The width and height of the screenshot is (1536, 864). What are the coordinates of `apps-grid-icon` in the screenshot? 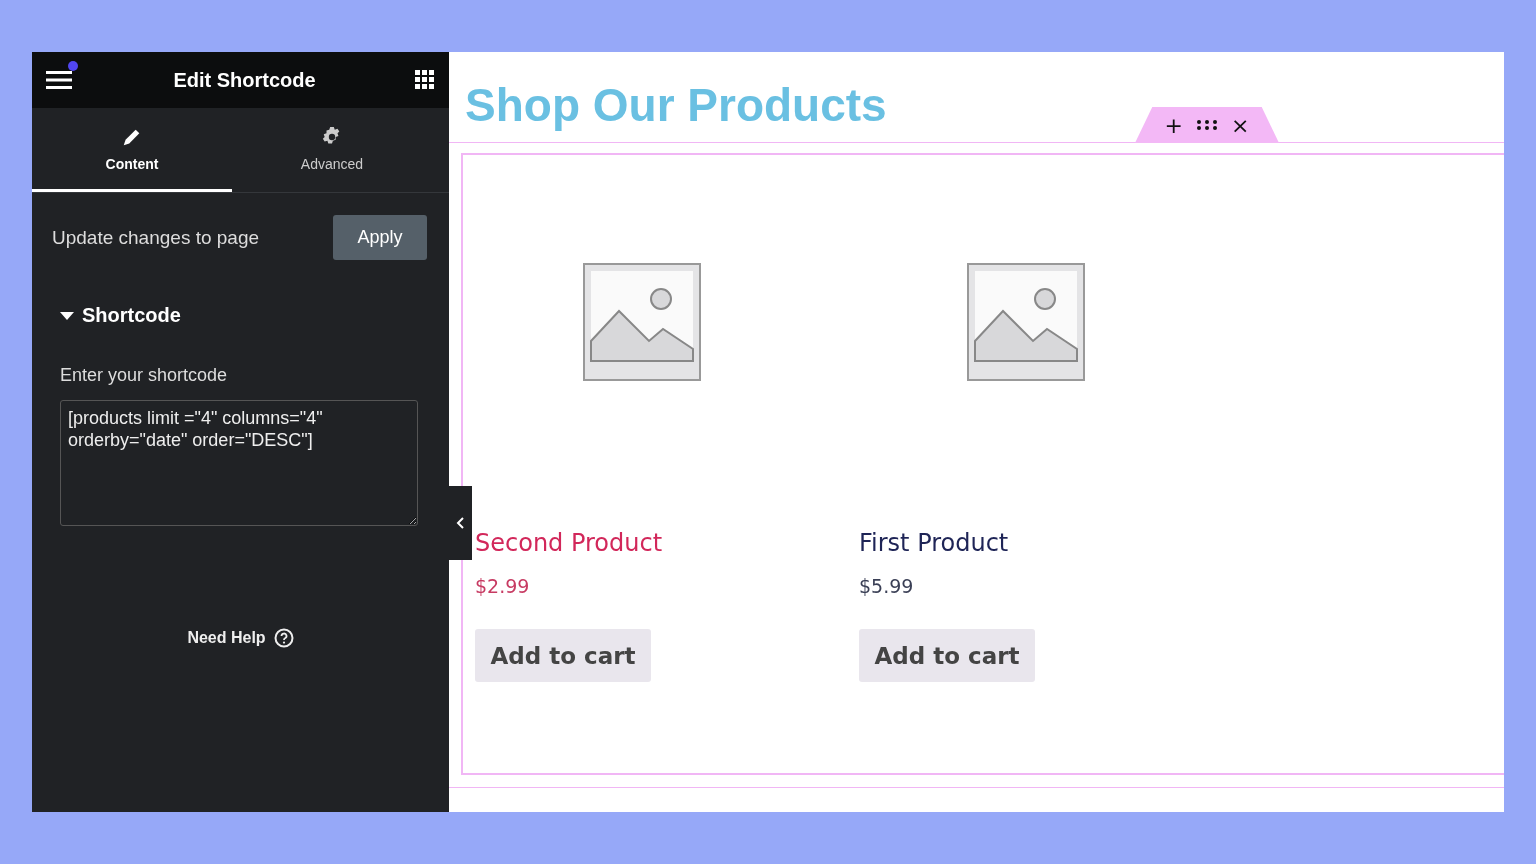 It's located at (425, 80).